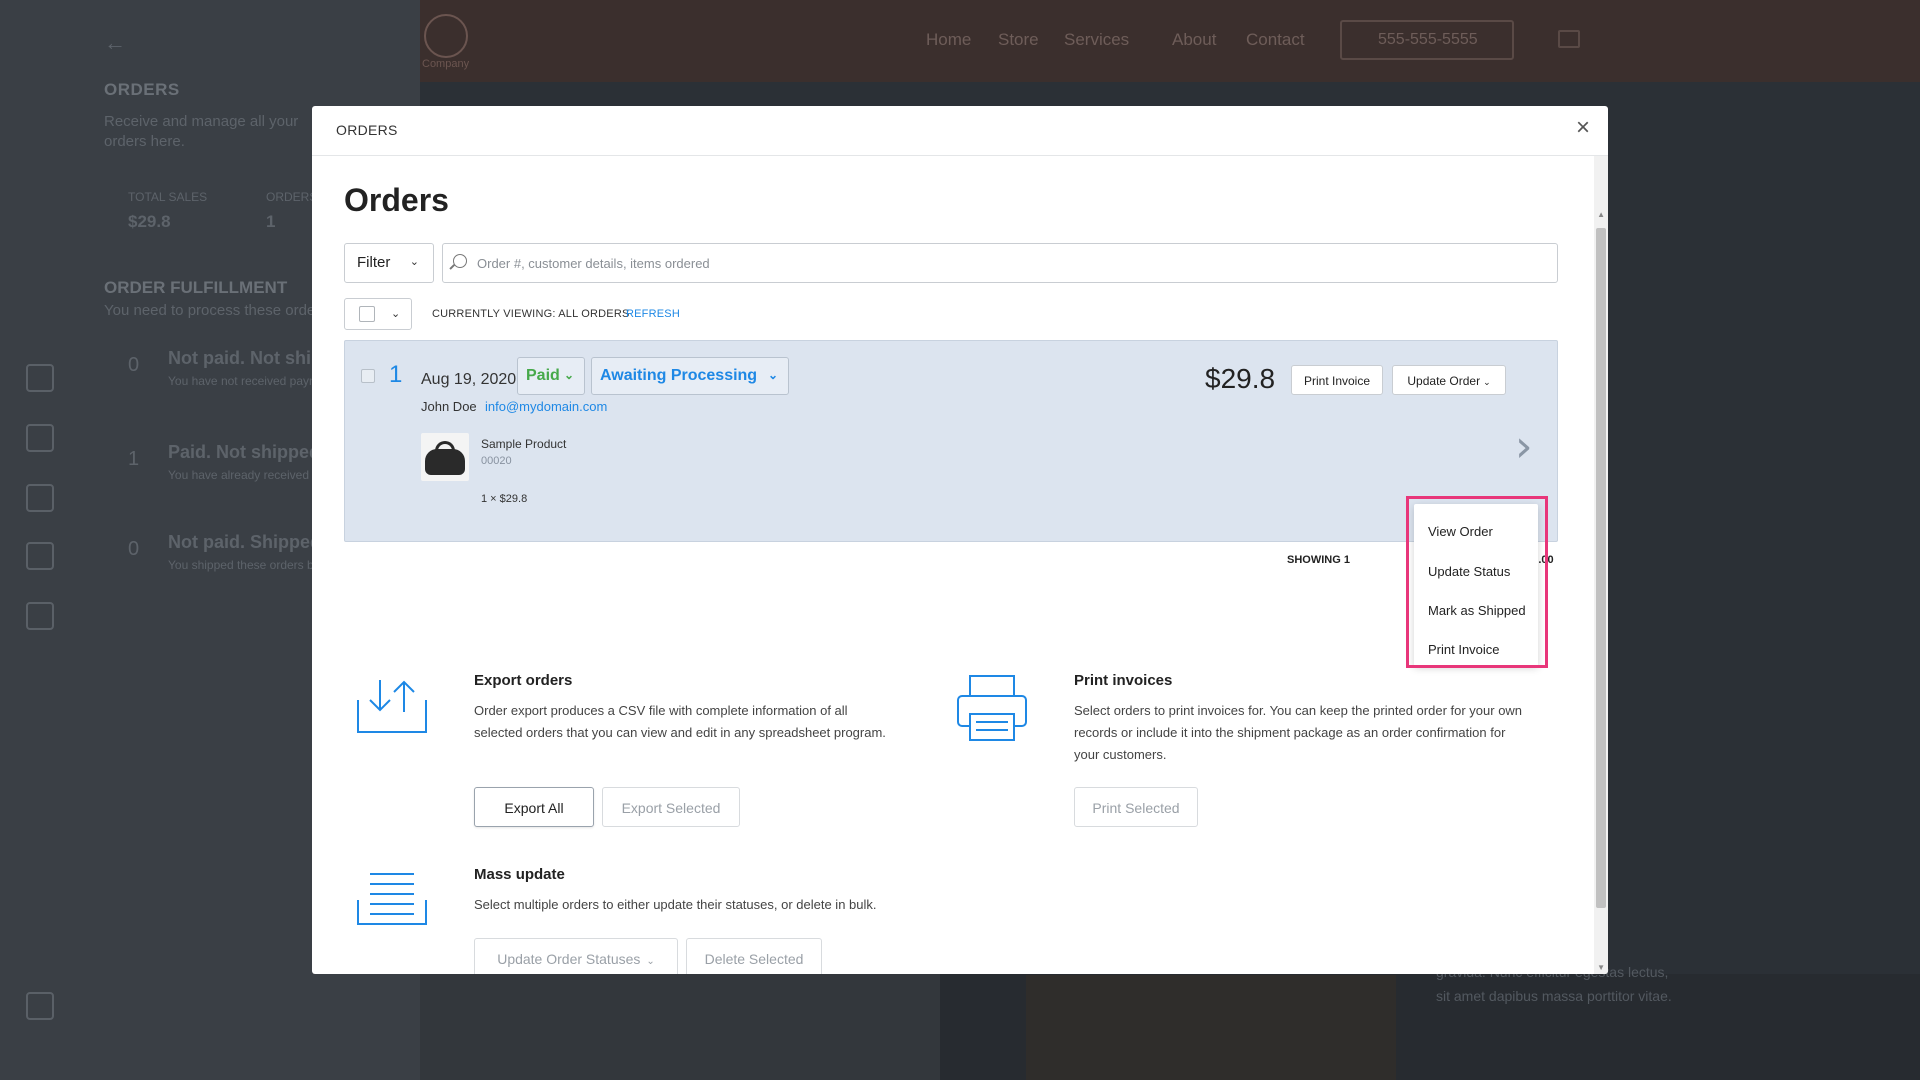 This screenshot has width=1920, height=1080. What do you see at coordinates (134, 459) in the screenshot?
I see `row-count: 1` at bounding box center [134, 459].